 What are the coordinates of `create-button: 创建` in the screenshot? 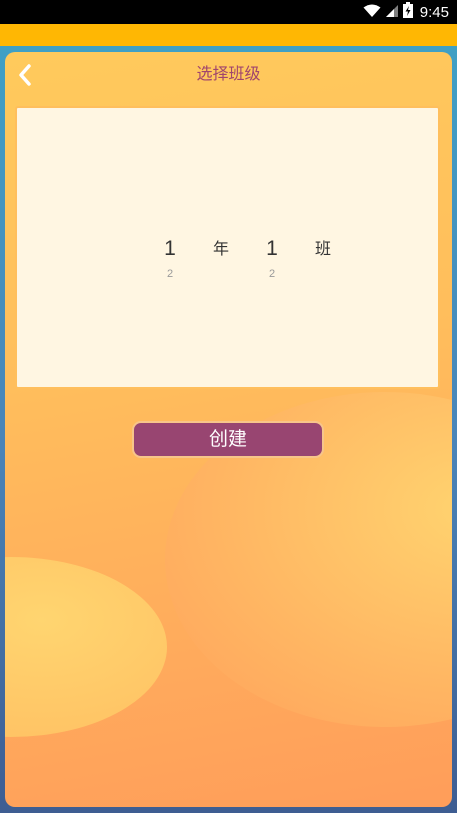 It's located at (228, 439).